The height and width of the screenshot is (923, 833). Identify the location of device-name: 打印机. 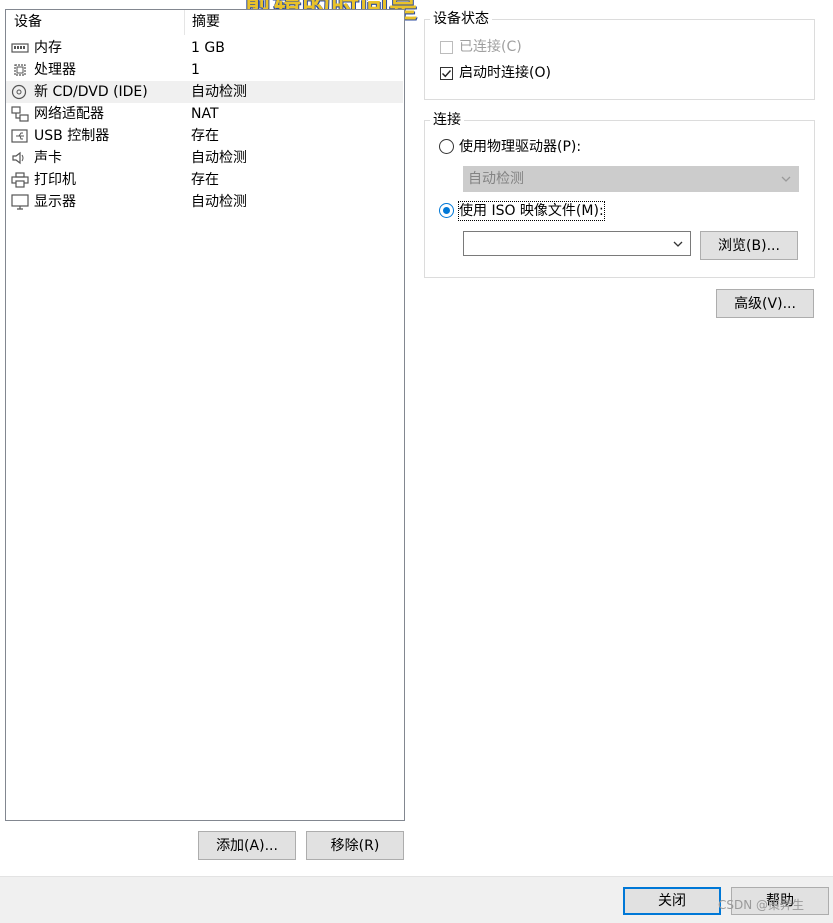
(55, 180).